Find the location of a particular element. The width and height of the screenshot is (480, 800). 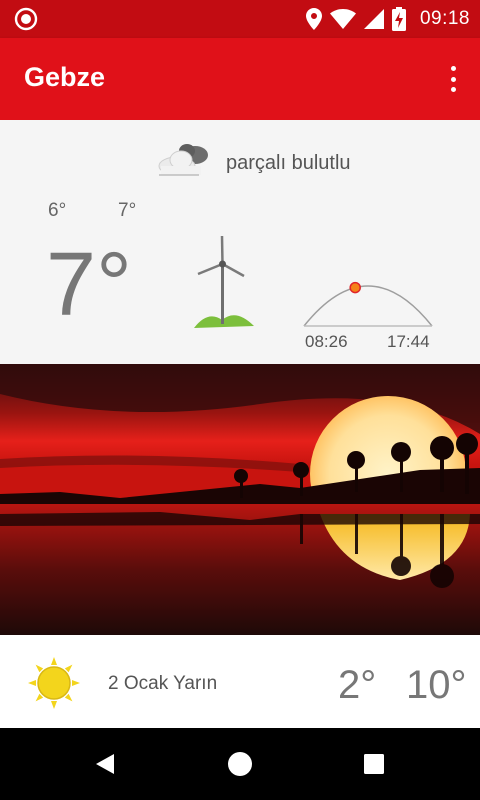

cell-signal-icon is located at coordinates (373, 19).